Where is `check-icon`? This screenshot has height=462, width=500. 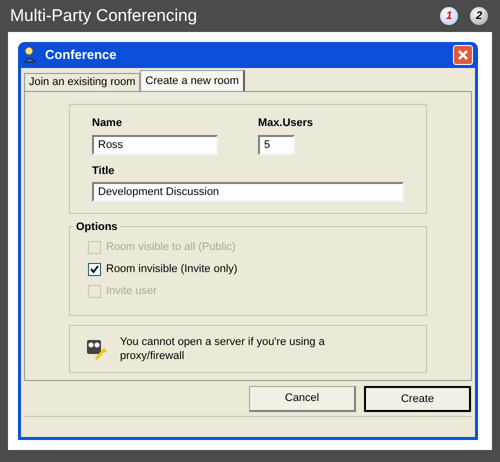
check-icon is located at coordinates (94, 269).